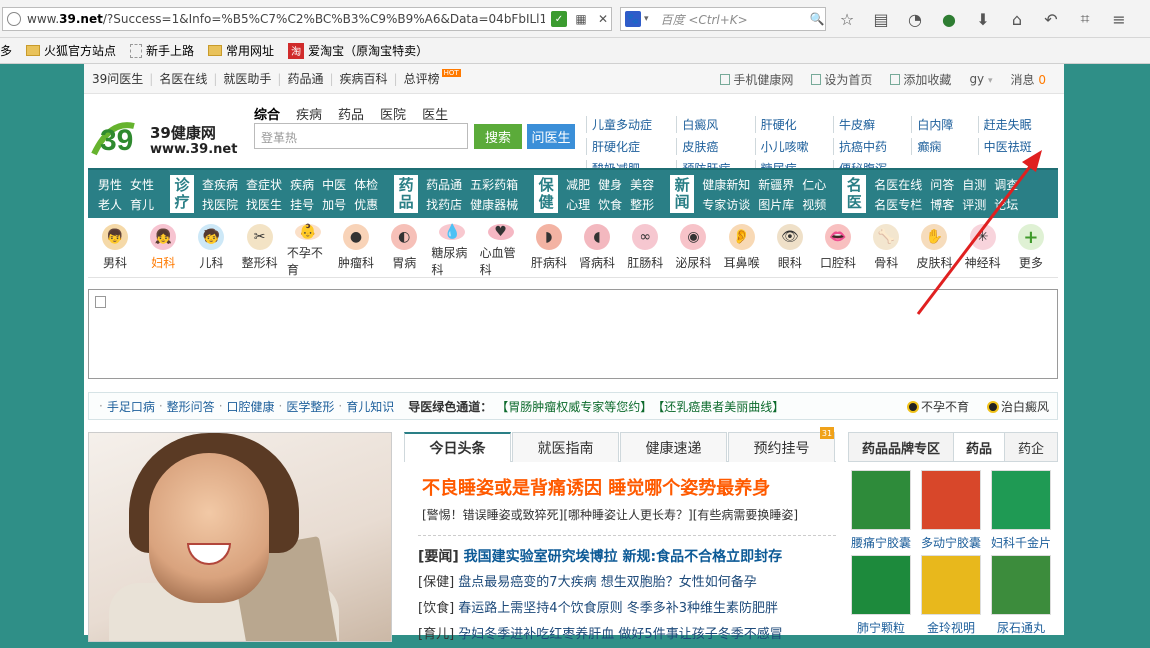 The height and width of the screenshot is (648, 1150). Describe the element at coordinates (1016, 146) in the screenshot. I see `hot-link: 中医祛斑` at that location.